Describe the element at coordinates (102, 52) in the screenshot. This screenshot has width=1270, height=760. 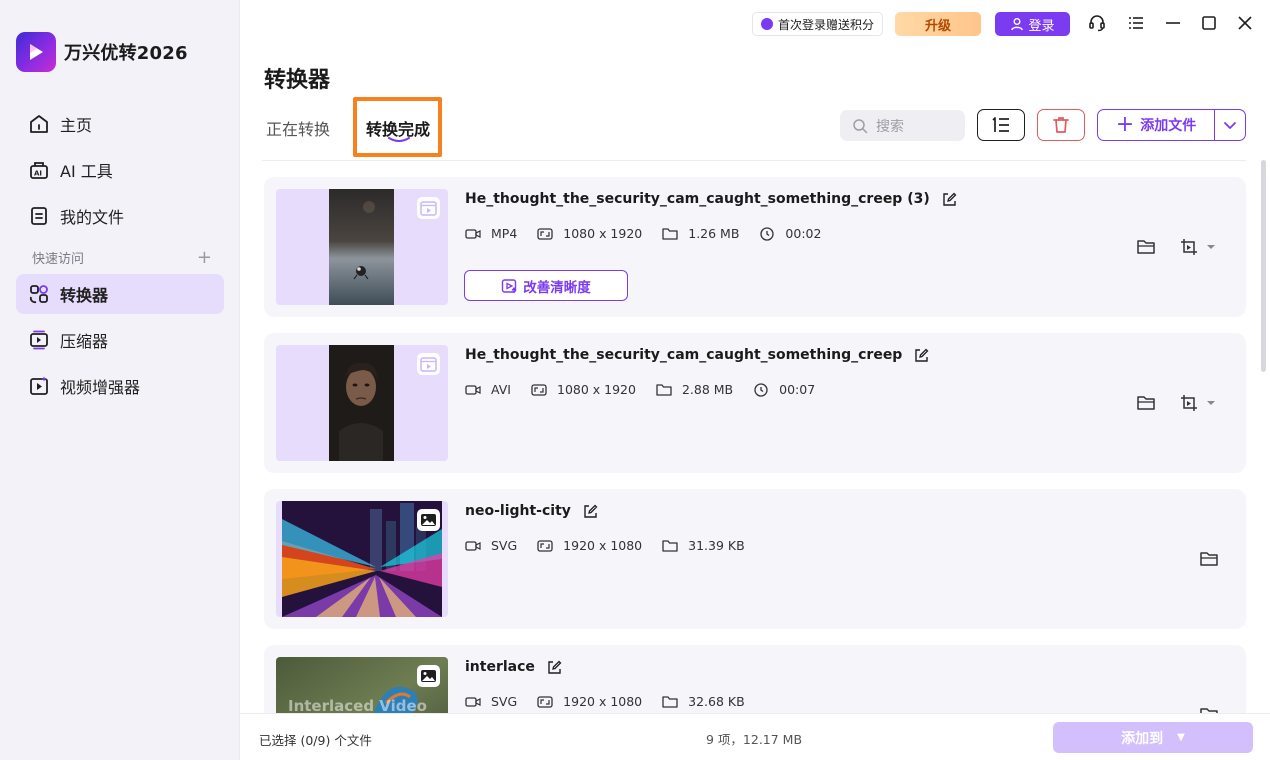
I see `brand: 万兴优转2026` at that location.